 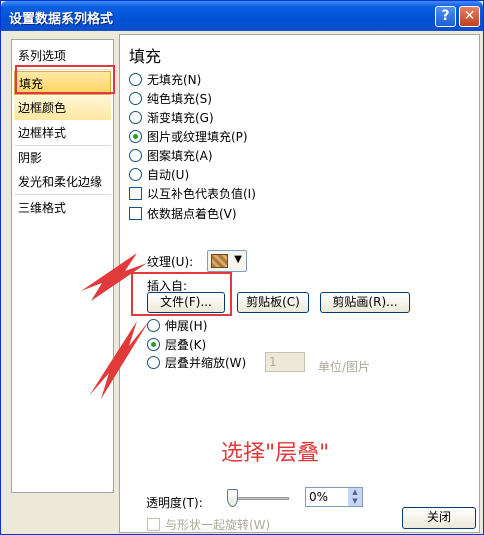 What do you see at coordinates (119, 360) in the screenshot?
I see `arrow-to-stack-option` at bounding box center [119, 360].